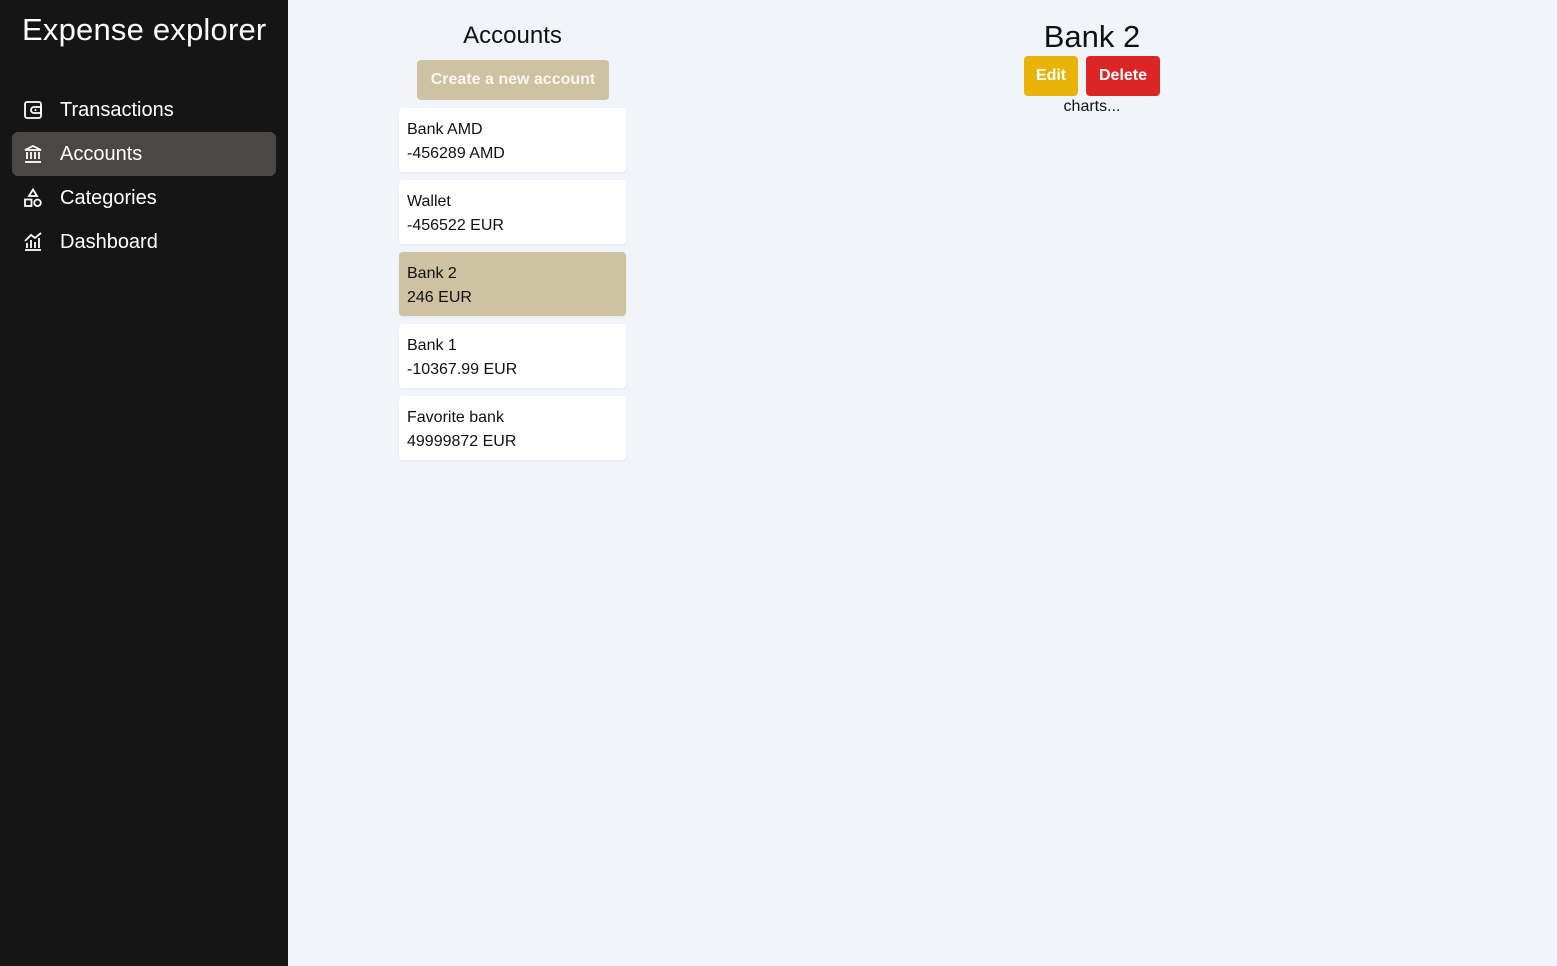 This screenshot has height=966, width=1557. I want to click on account-name: Bank AMD, so click(445, 129).